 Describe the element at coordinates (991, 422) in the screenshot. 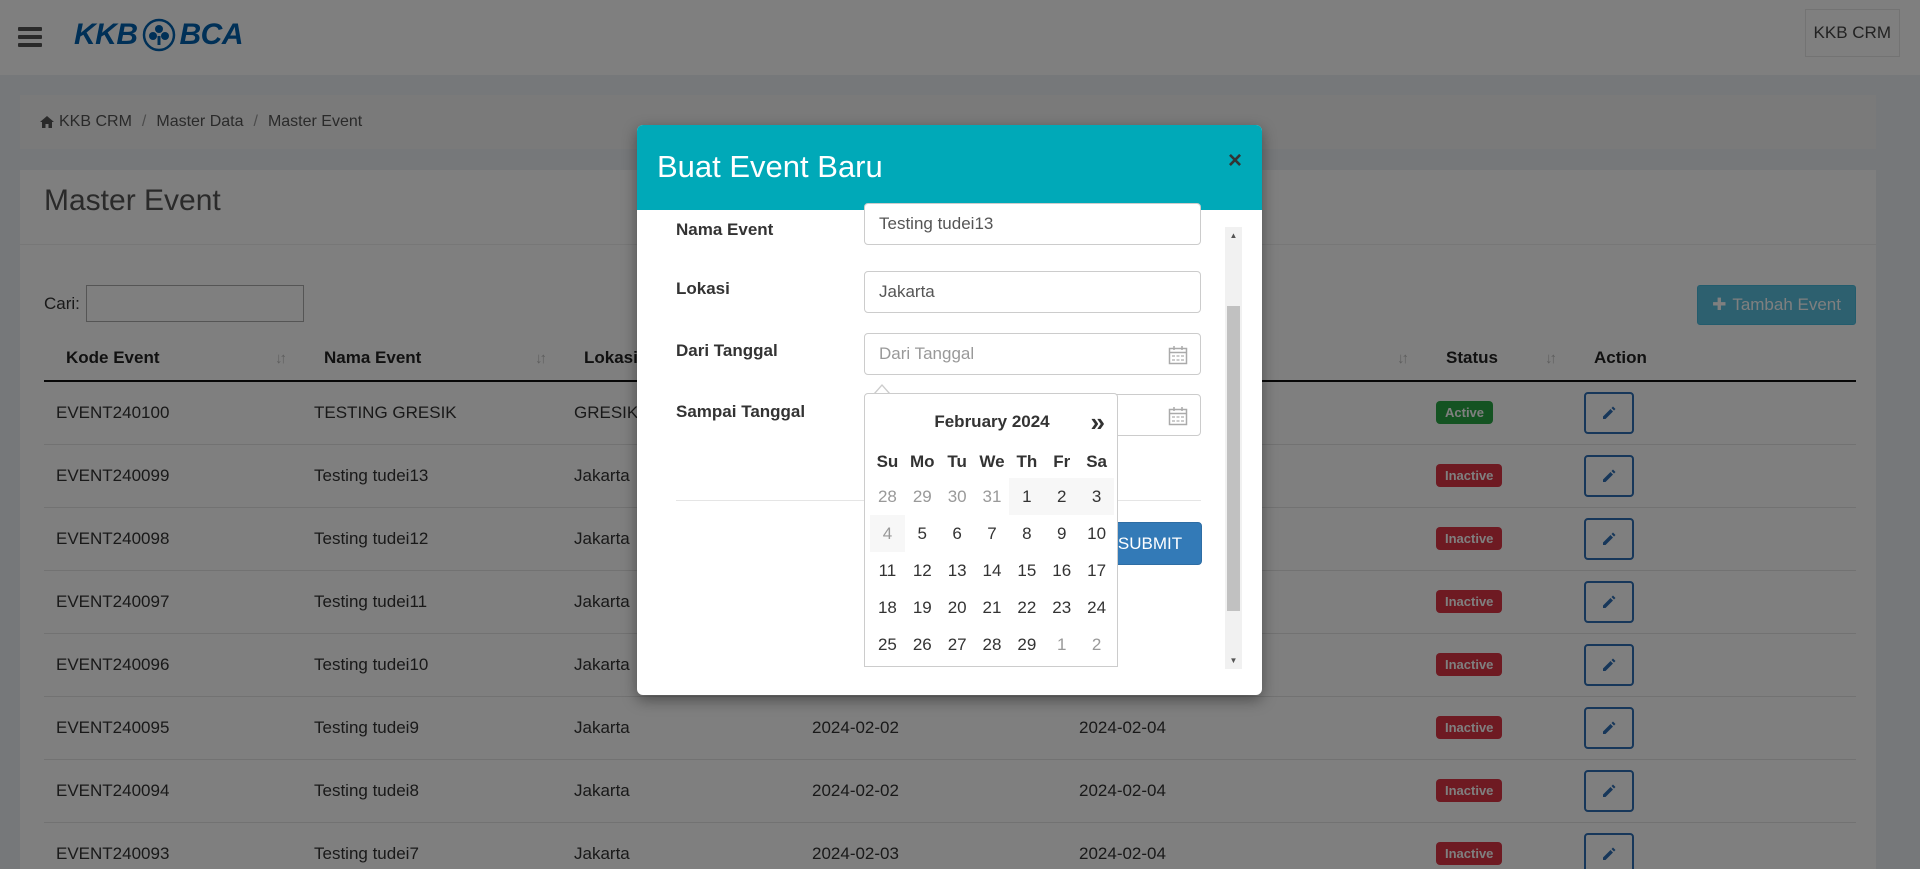

I see `datepicker-month-label: February 2024` at that location.